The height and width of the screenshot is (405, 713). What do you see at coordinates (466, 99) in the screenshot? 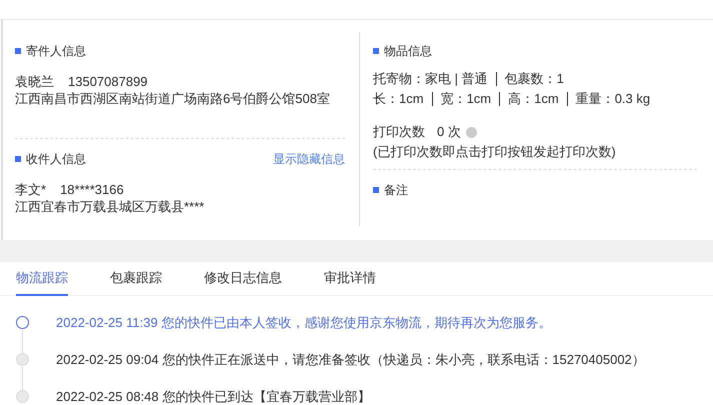
I see `spec-text: 宽：1cm` at bounding box center [466, 99].